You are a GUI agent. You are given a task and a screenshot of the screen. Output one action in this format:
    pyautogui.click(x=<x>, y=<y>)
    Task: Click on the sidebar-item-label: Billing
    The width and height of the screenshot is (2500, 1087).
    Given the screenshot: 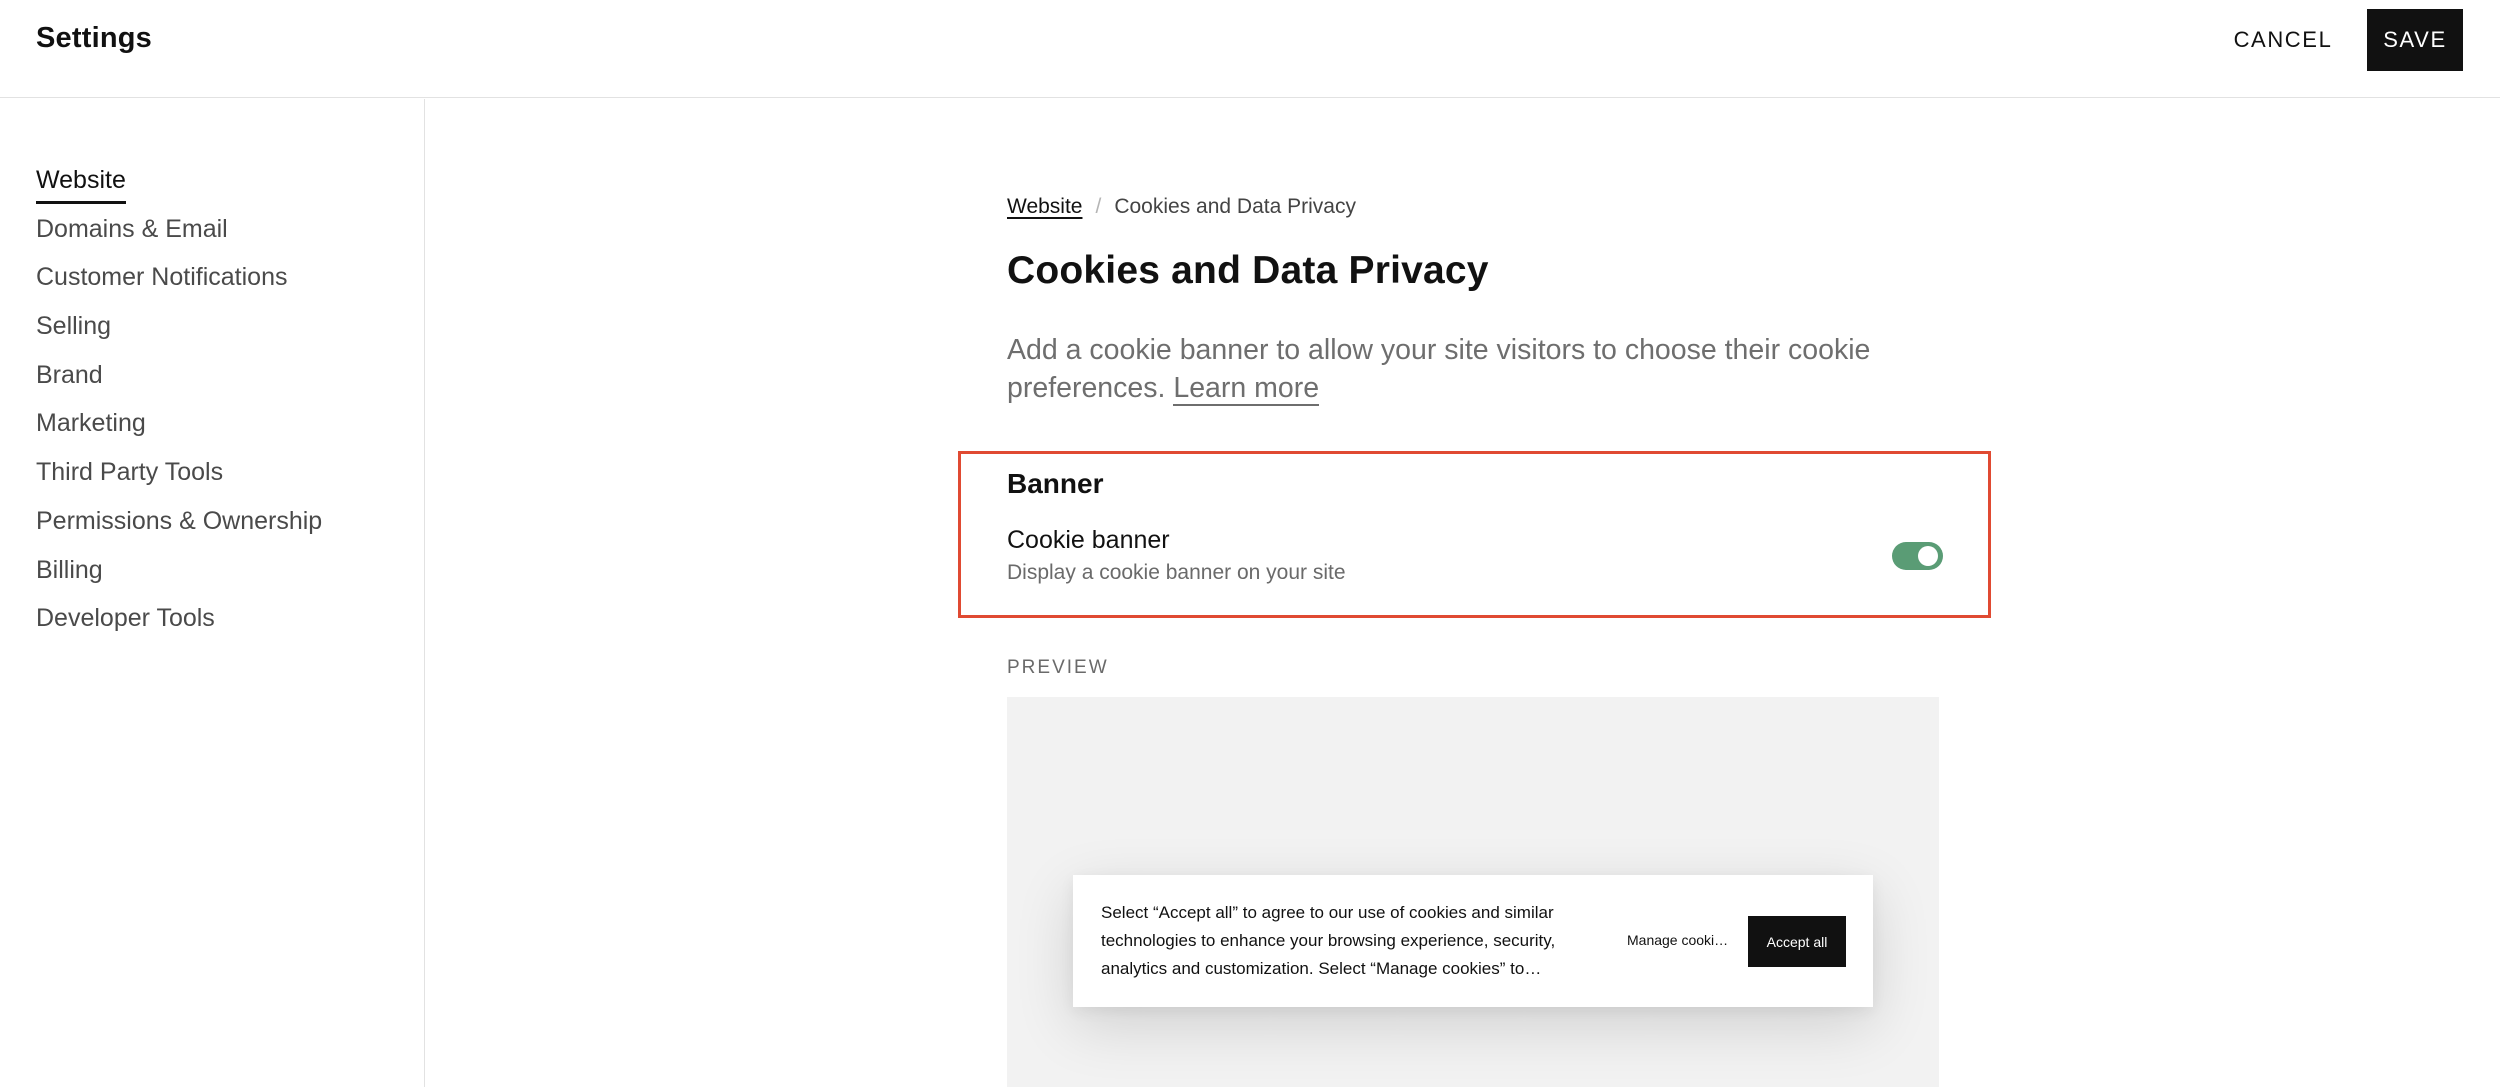 What is the action you would take?
    pyautogui.click(x=69, y=569)
    